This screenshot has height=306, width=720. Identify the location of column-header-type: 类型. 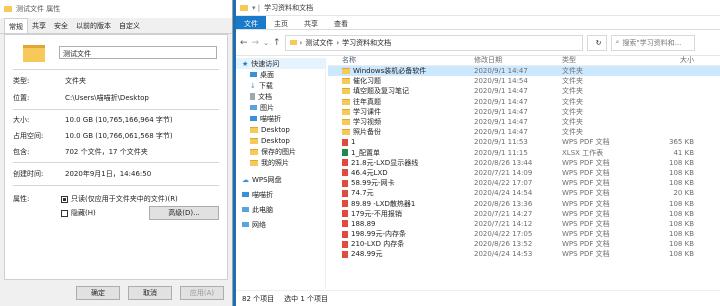
(599, 60).